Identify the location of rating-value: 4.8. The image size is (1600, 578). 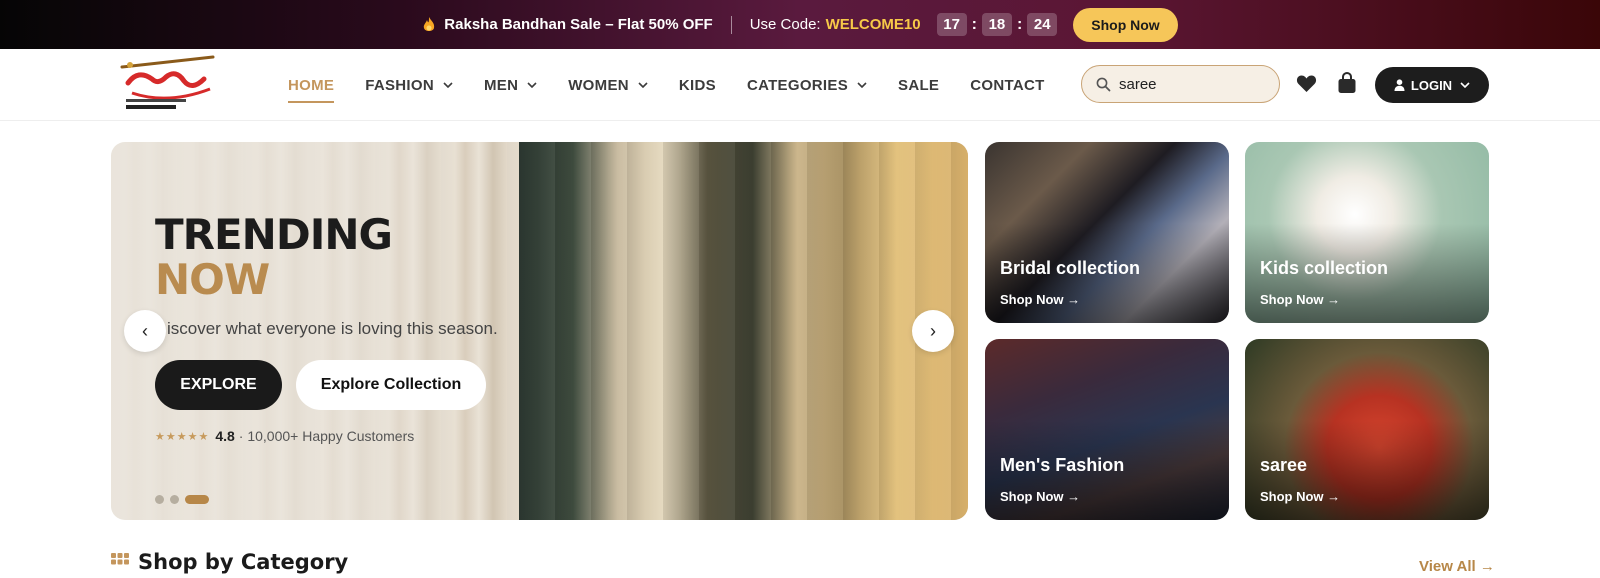
(225, 436).